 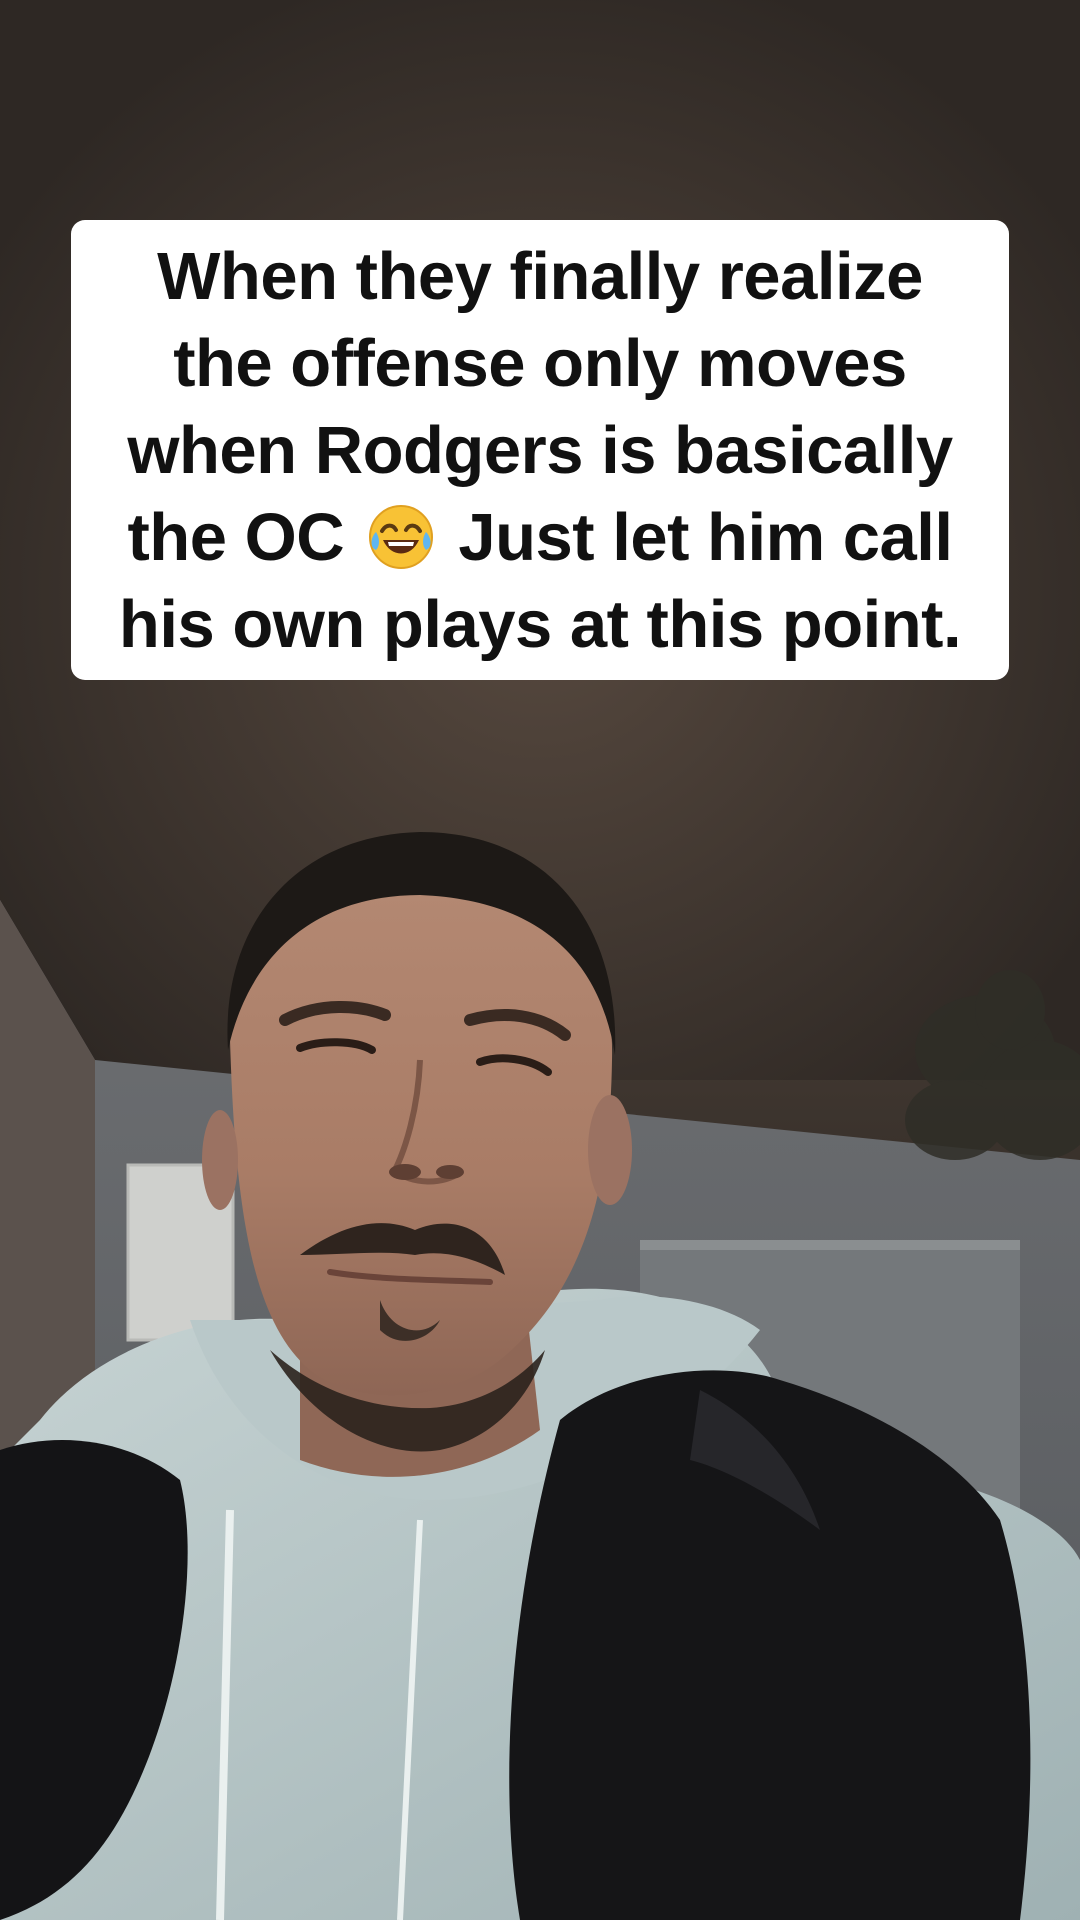 I want to click on caption-line-1: When they finally realize, so click(x=540, y=276).